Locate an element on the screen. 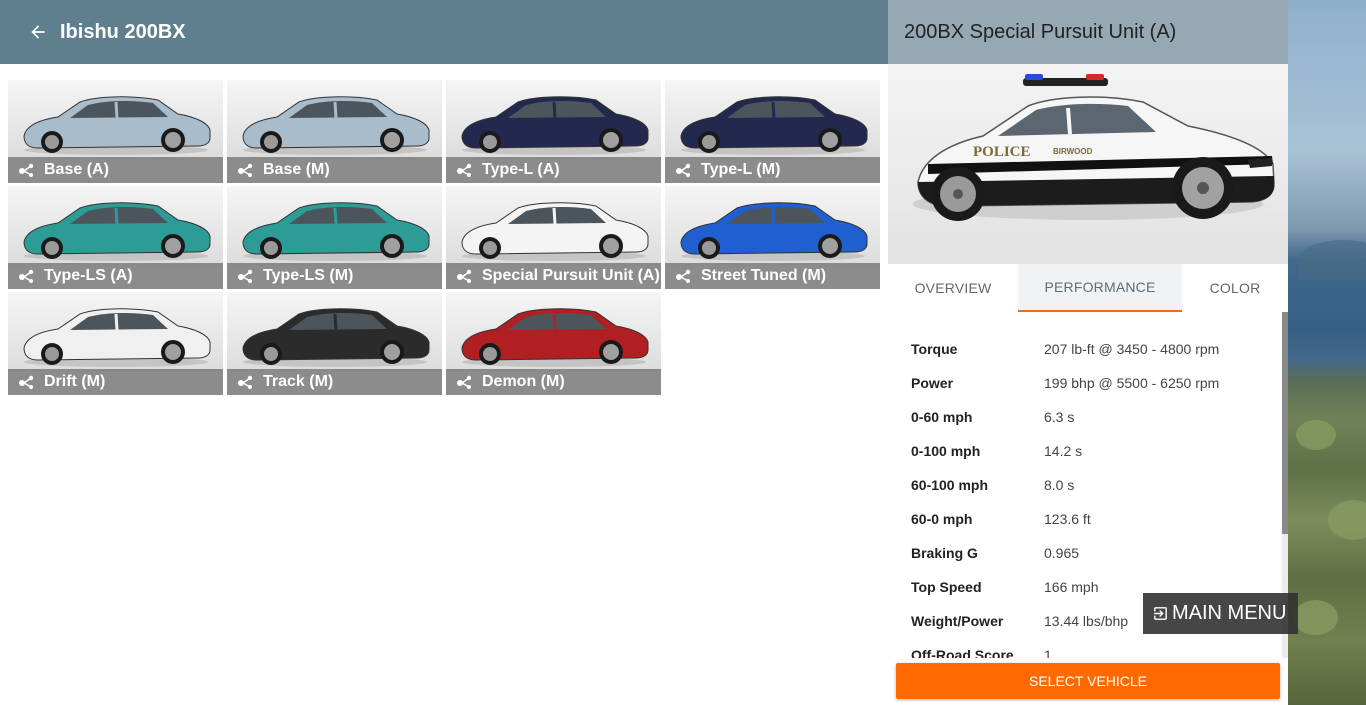 Image resolution: width=1366 pixels, height=705 pixels. stat-value: 207 lb-ft @ 3450 - 4800 rpm is located at coordinates (1132, 349).